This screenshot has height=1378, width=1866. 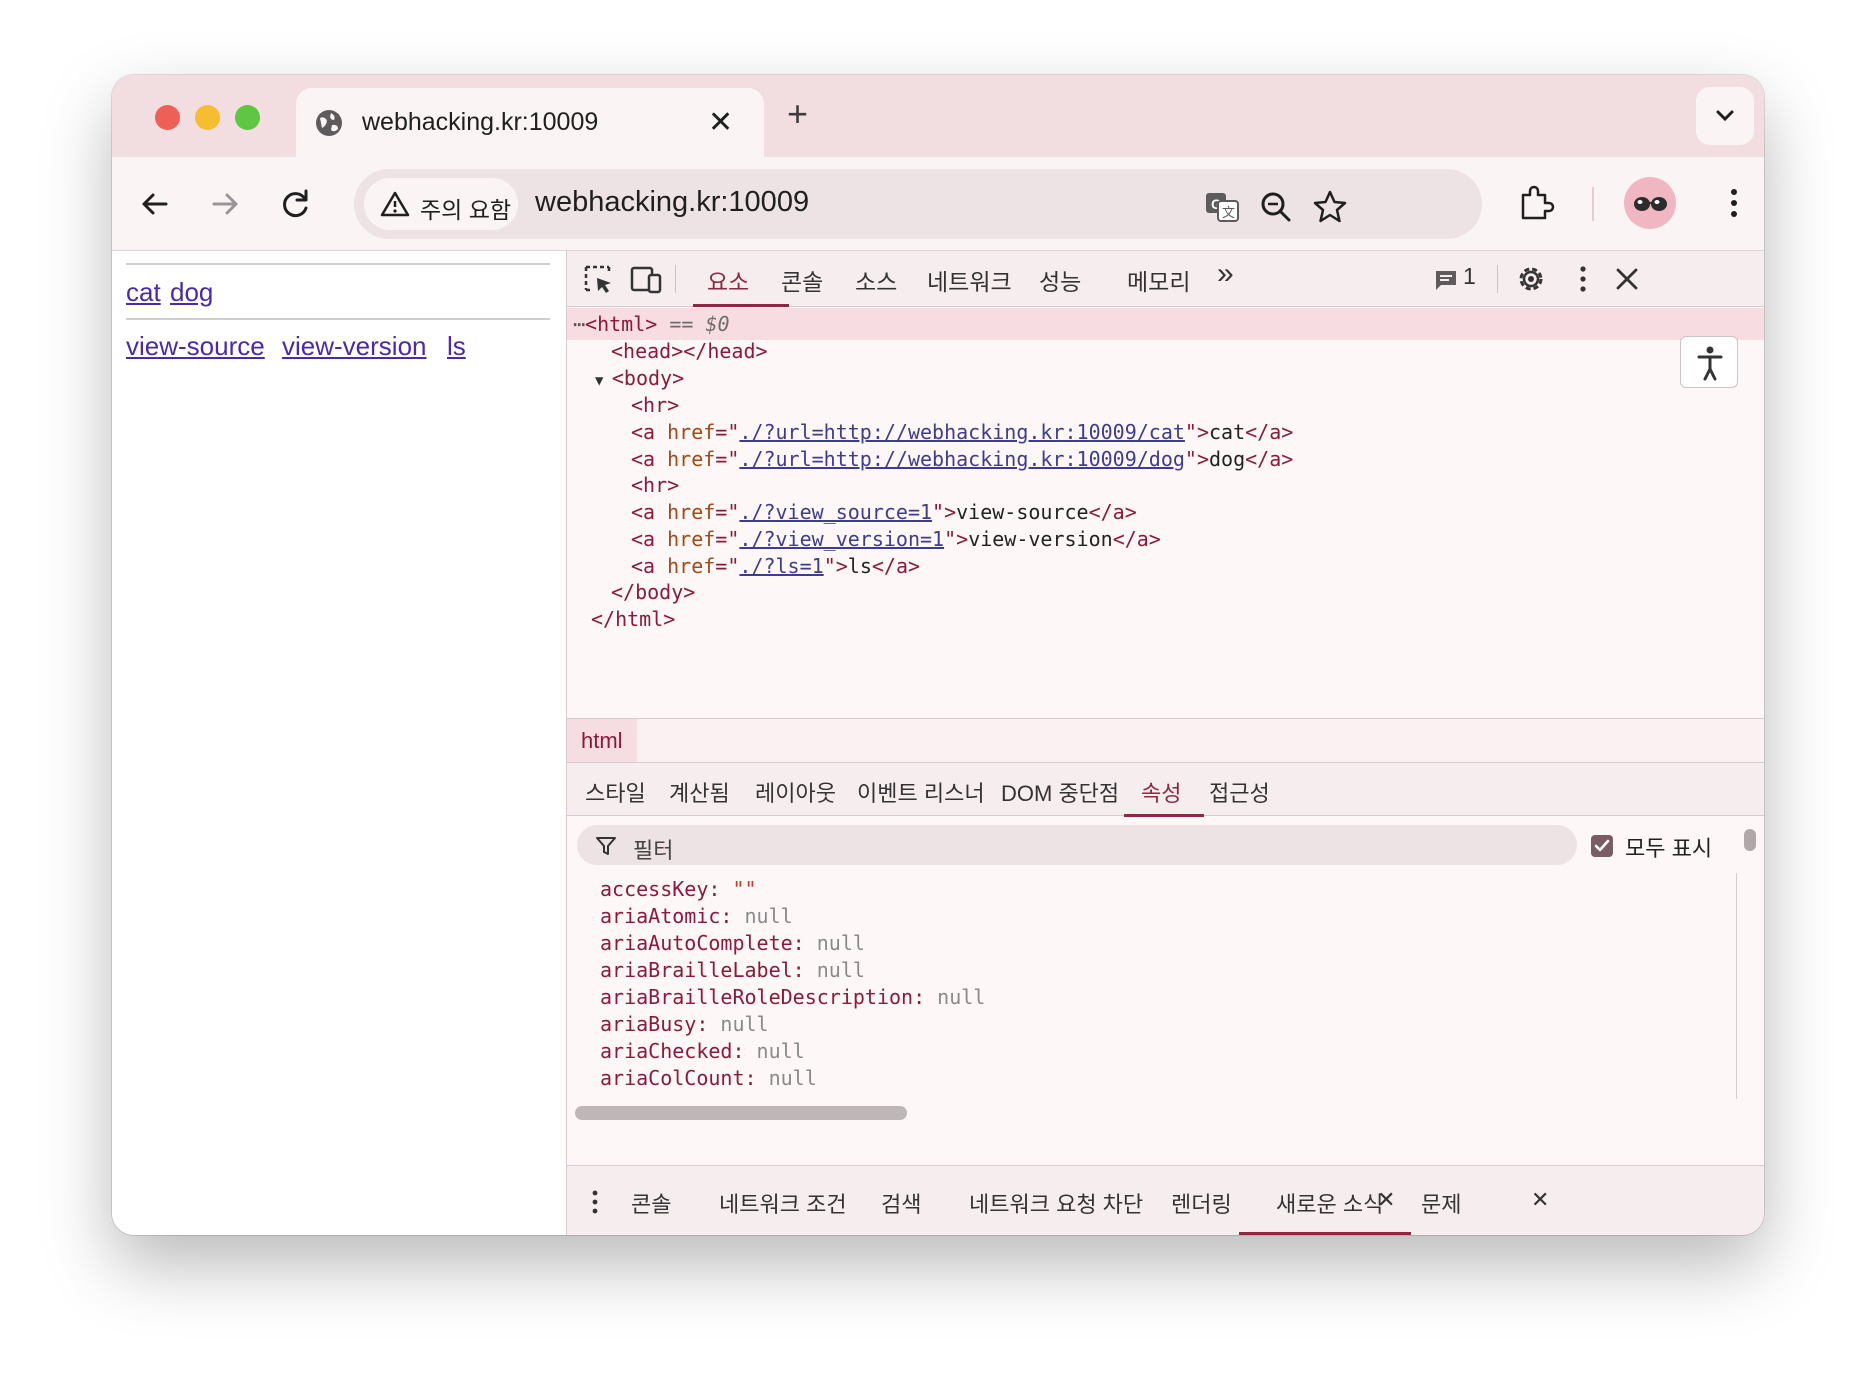 What do you see at coordinates (938, 116) in the screenshot?
I see `tab-strip: webhacking.kr:10009 ✕ +` at bounding box center [938, 116].